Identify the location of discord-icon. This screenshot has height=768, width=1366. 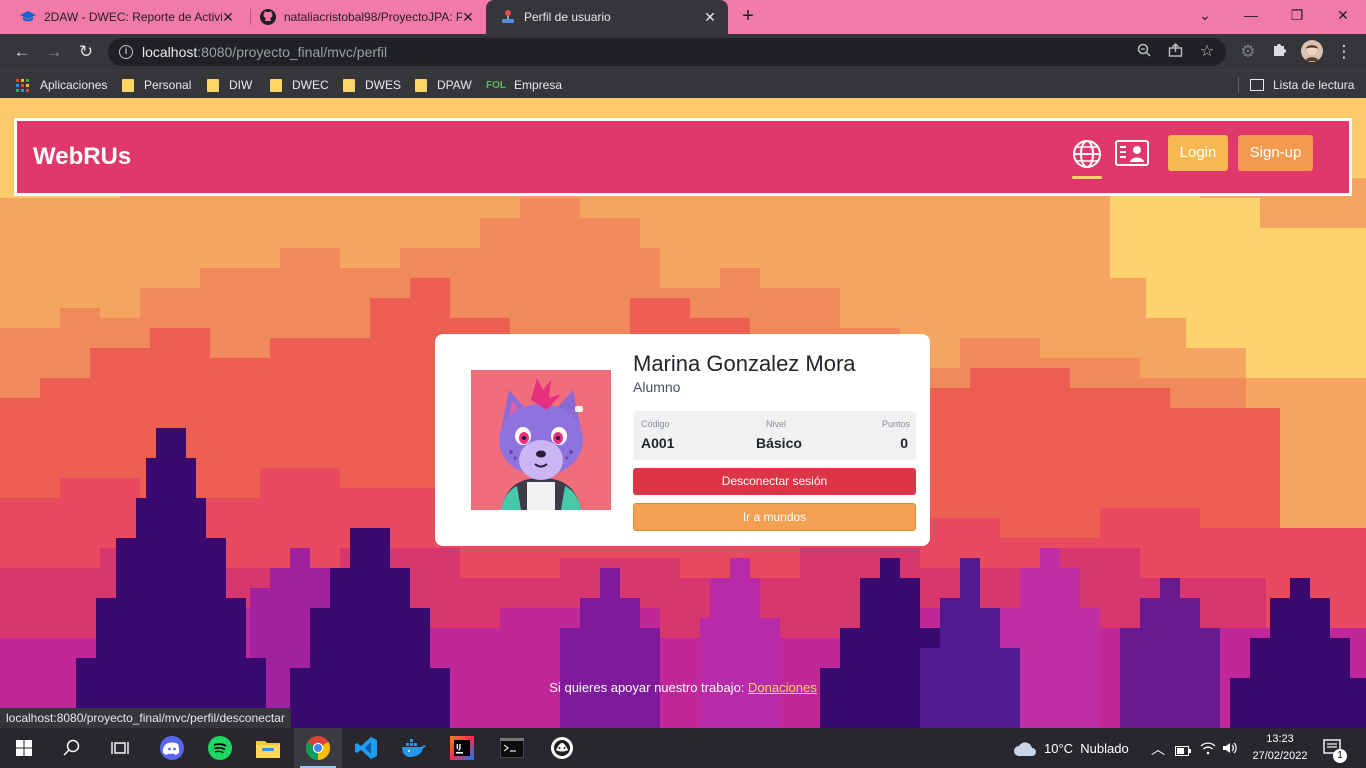
(172, 748).